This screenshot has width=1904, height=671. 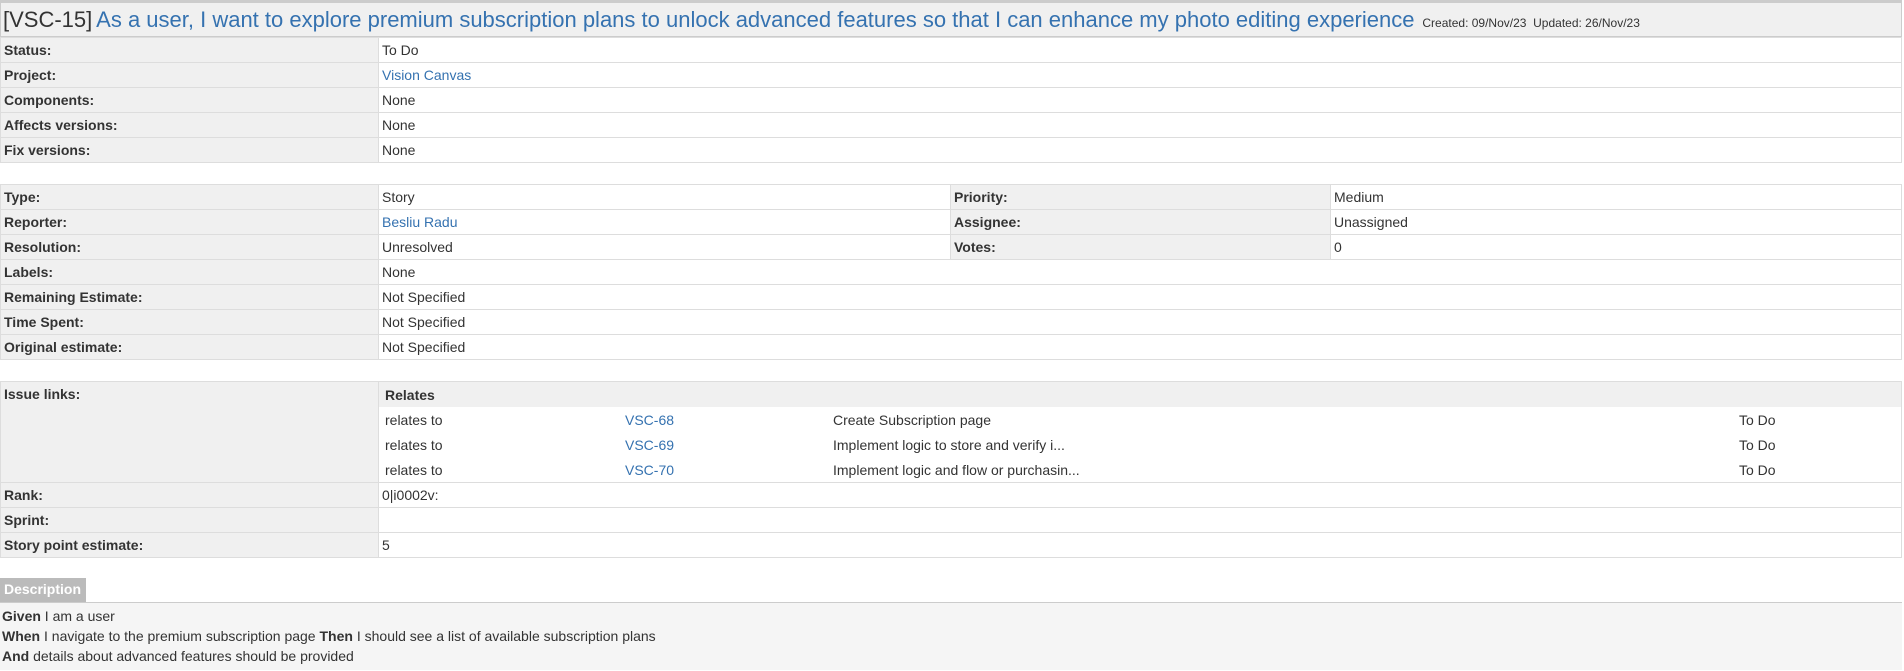 I want to click on issue-key: [VSC-15], so click(x=48, y=19).